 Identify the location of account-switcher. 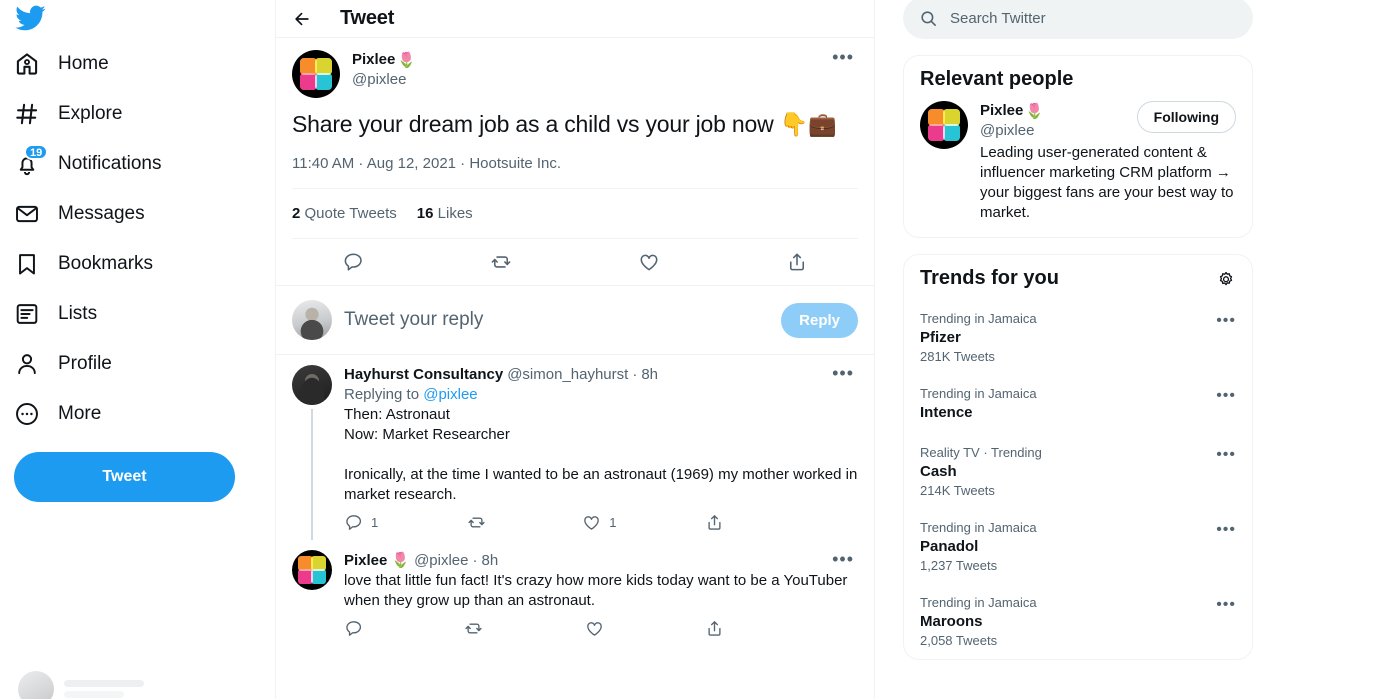
(133, 679).